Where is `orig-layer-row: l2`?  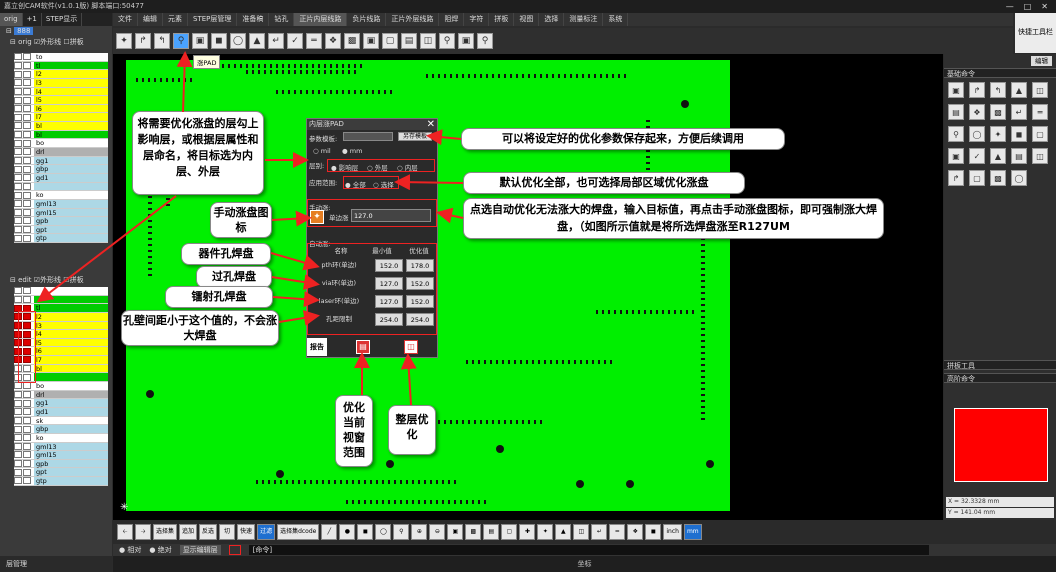
orig-layer-row: l2 is located at coordinates (61, 74).